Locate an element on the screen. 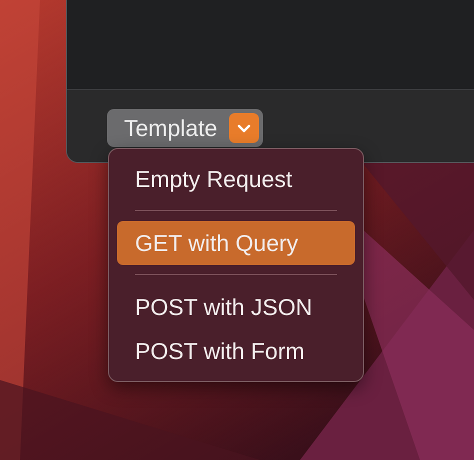 This screenshot has height=460, width=474. menu-item: Empty Request is located at coordinates (236, 179).